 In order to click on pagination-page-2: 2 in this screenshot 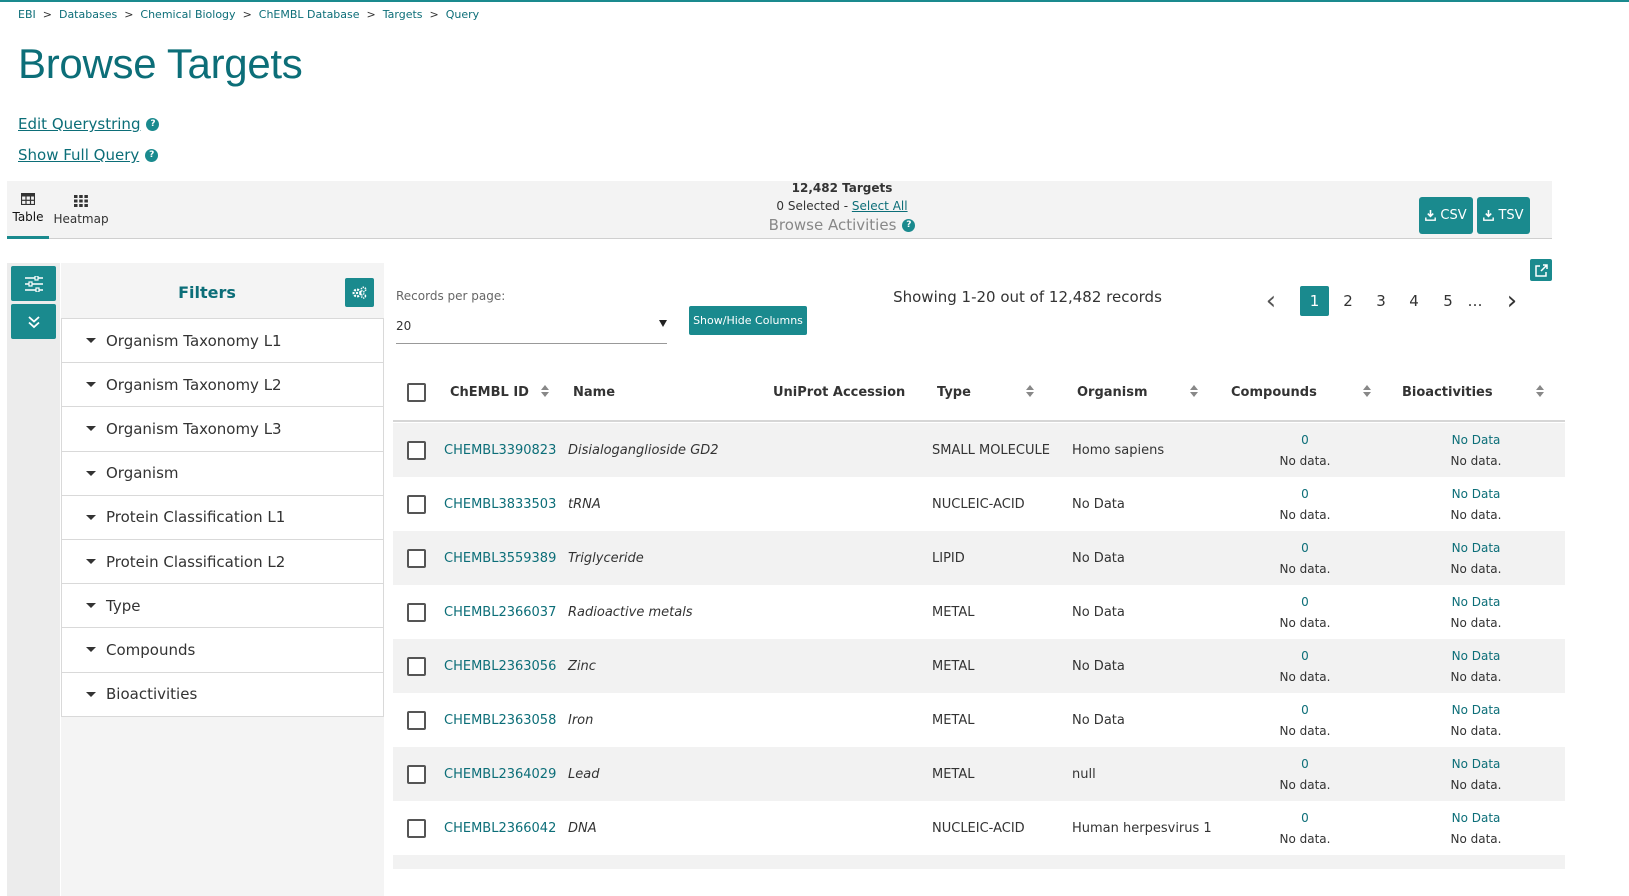, I will do `click(1348, 301)`.